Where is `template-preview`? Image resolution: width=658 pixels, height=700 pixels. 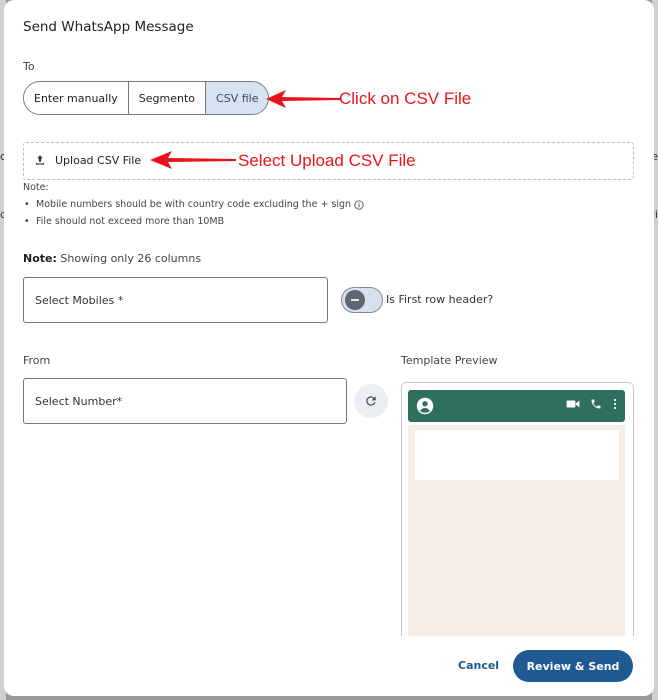
template-preview is located at coordinates (517, 509).